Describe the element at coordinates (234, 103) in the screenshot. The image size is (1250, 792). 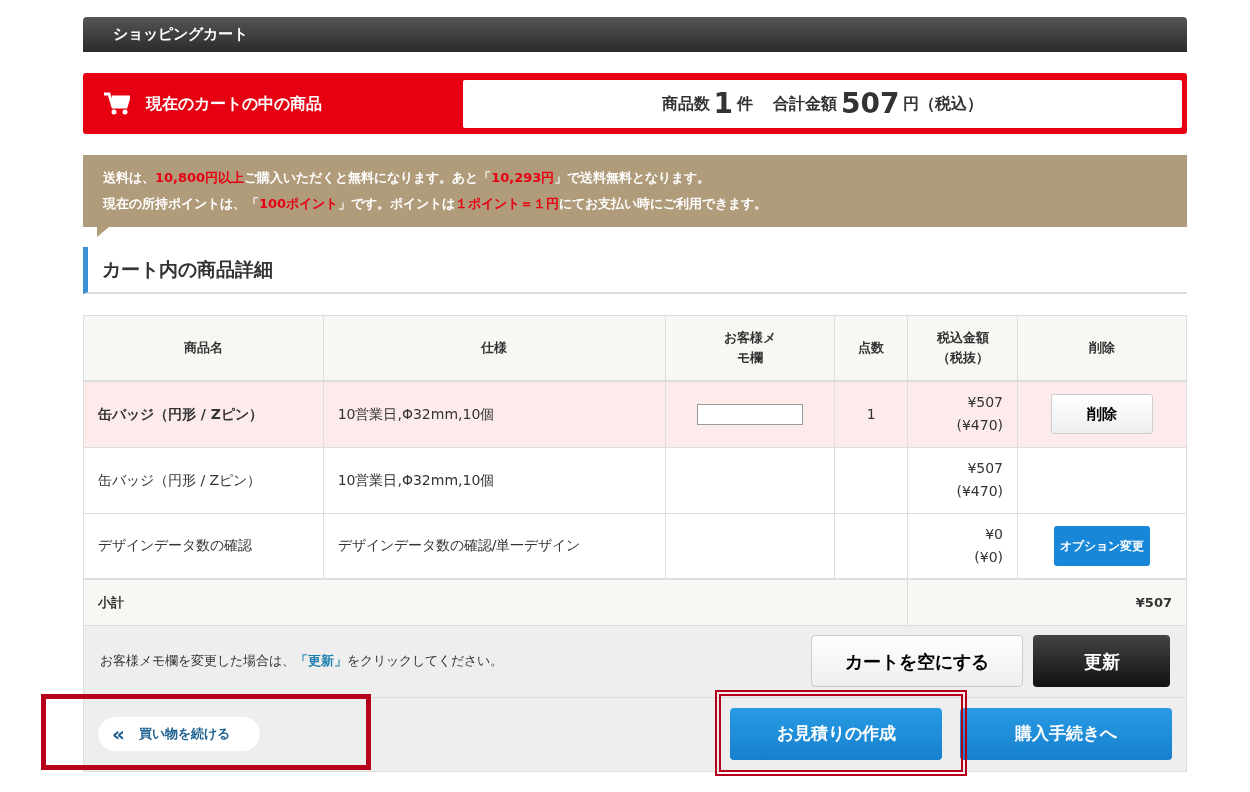
I see `summary-label: 現在のカートの中の商品` at that location.